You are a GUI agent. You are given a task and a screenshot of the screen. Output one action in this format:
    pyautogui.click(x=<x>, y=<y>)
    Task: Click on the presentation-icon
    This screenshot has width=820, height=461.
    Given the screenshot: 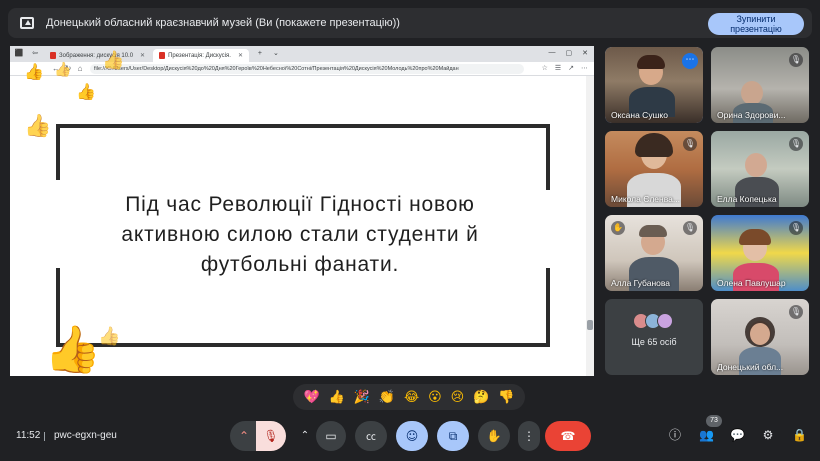 What is the action you would take?
    pyautogui.click(x=27, y=23)
    